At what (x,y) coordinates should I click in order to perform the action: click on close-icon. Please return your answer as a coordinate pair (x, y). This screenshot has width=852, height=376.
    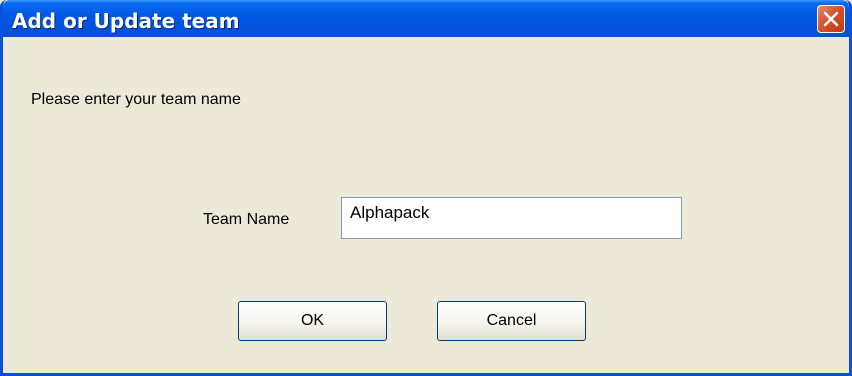
    Looking at the image, I should click on (831, 19).